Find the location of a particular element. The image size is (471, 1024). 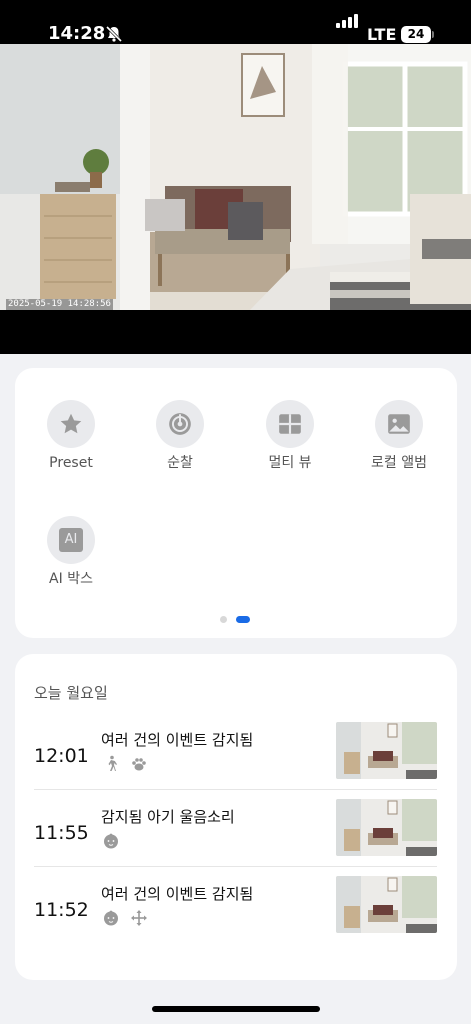

multi-view-button: 멀티 뷰 is located at coordinates (290, 436).